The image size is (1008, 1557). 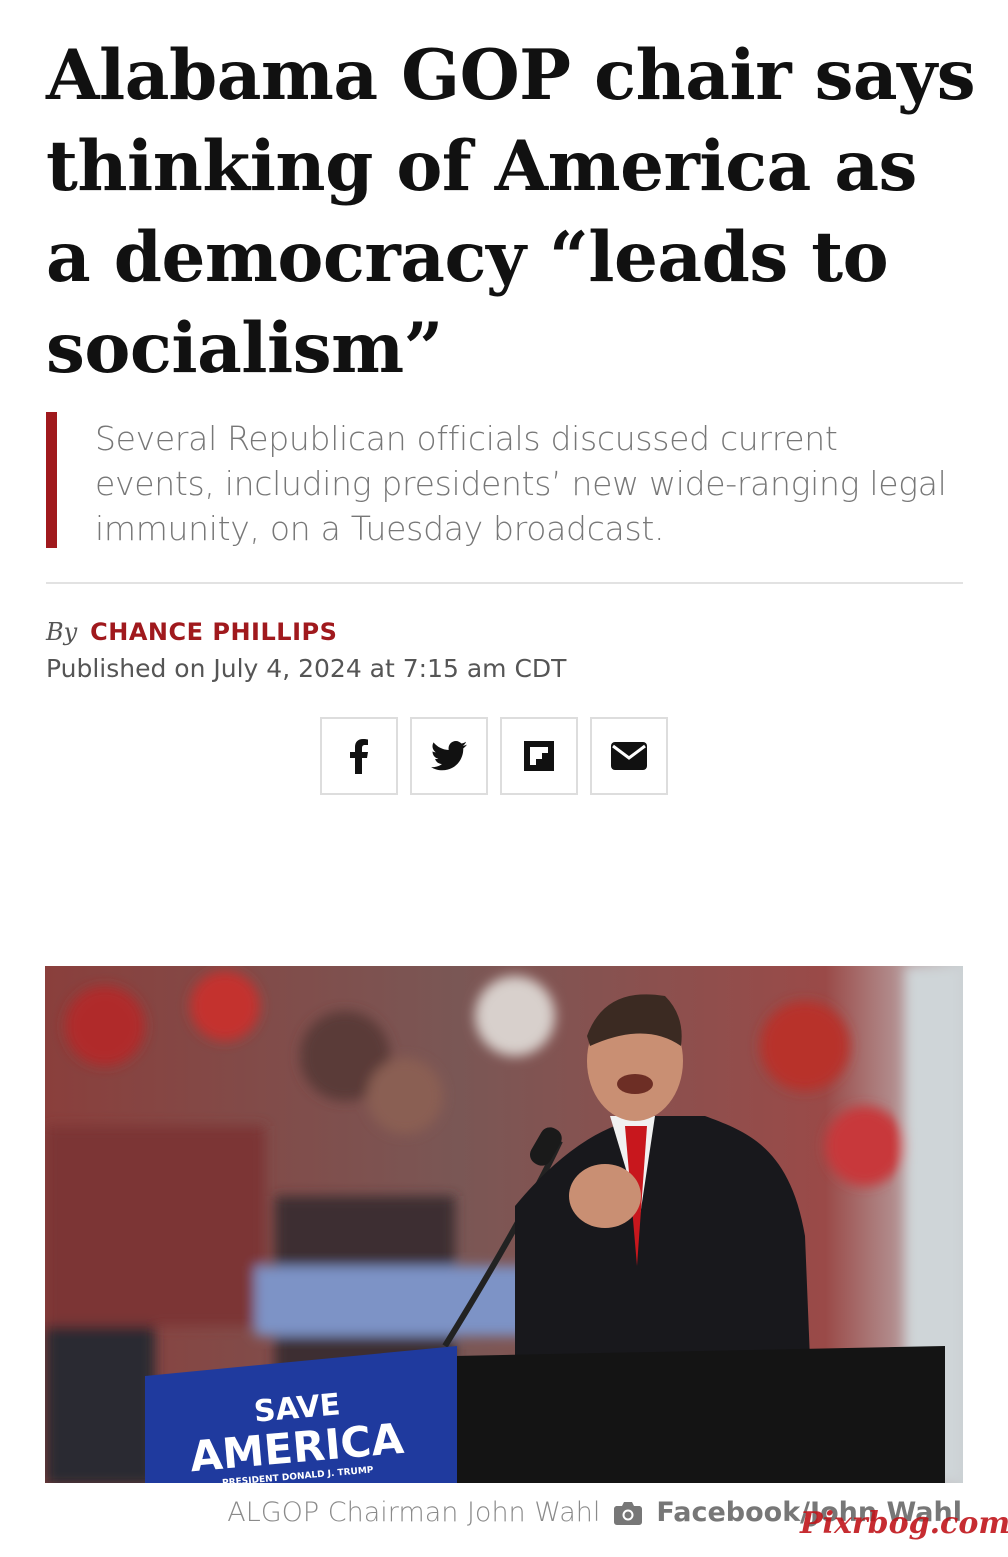 What do you see at coordinates (414, 1512) in the screenshot?
I see `caption-text: ALGOP Chairman John Wahl` at bounding box center [414, 1512].